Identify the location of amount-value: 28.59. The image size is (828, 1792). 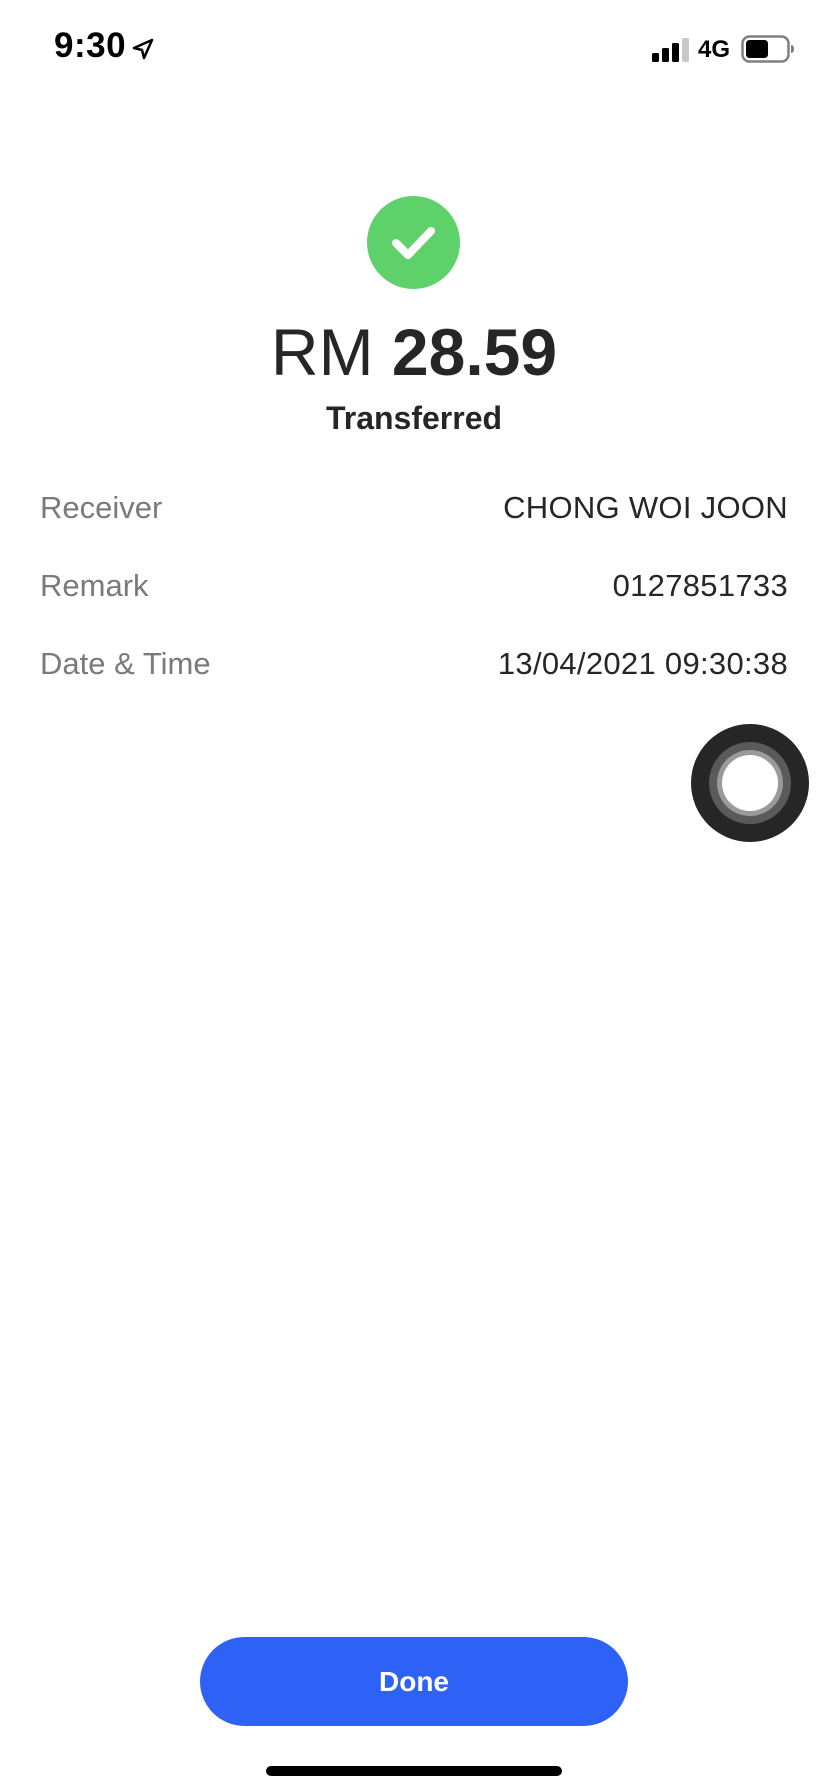
(474, 352).